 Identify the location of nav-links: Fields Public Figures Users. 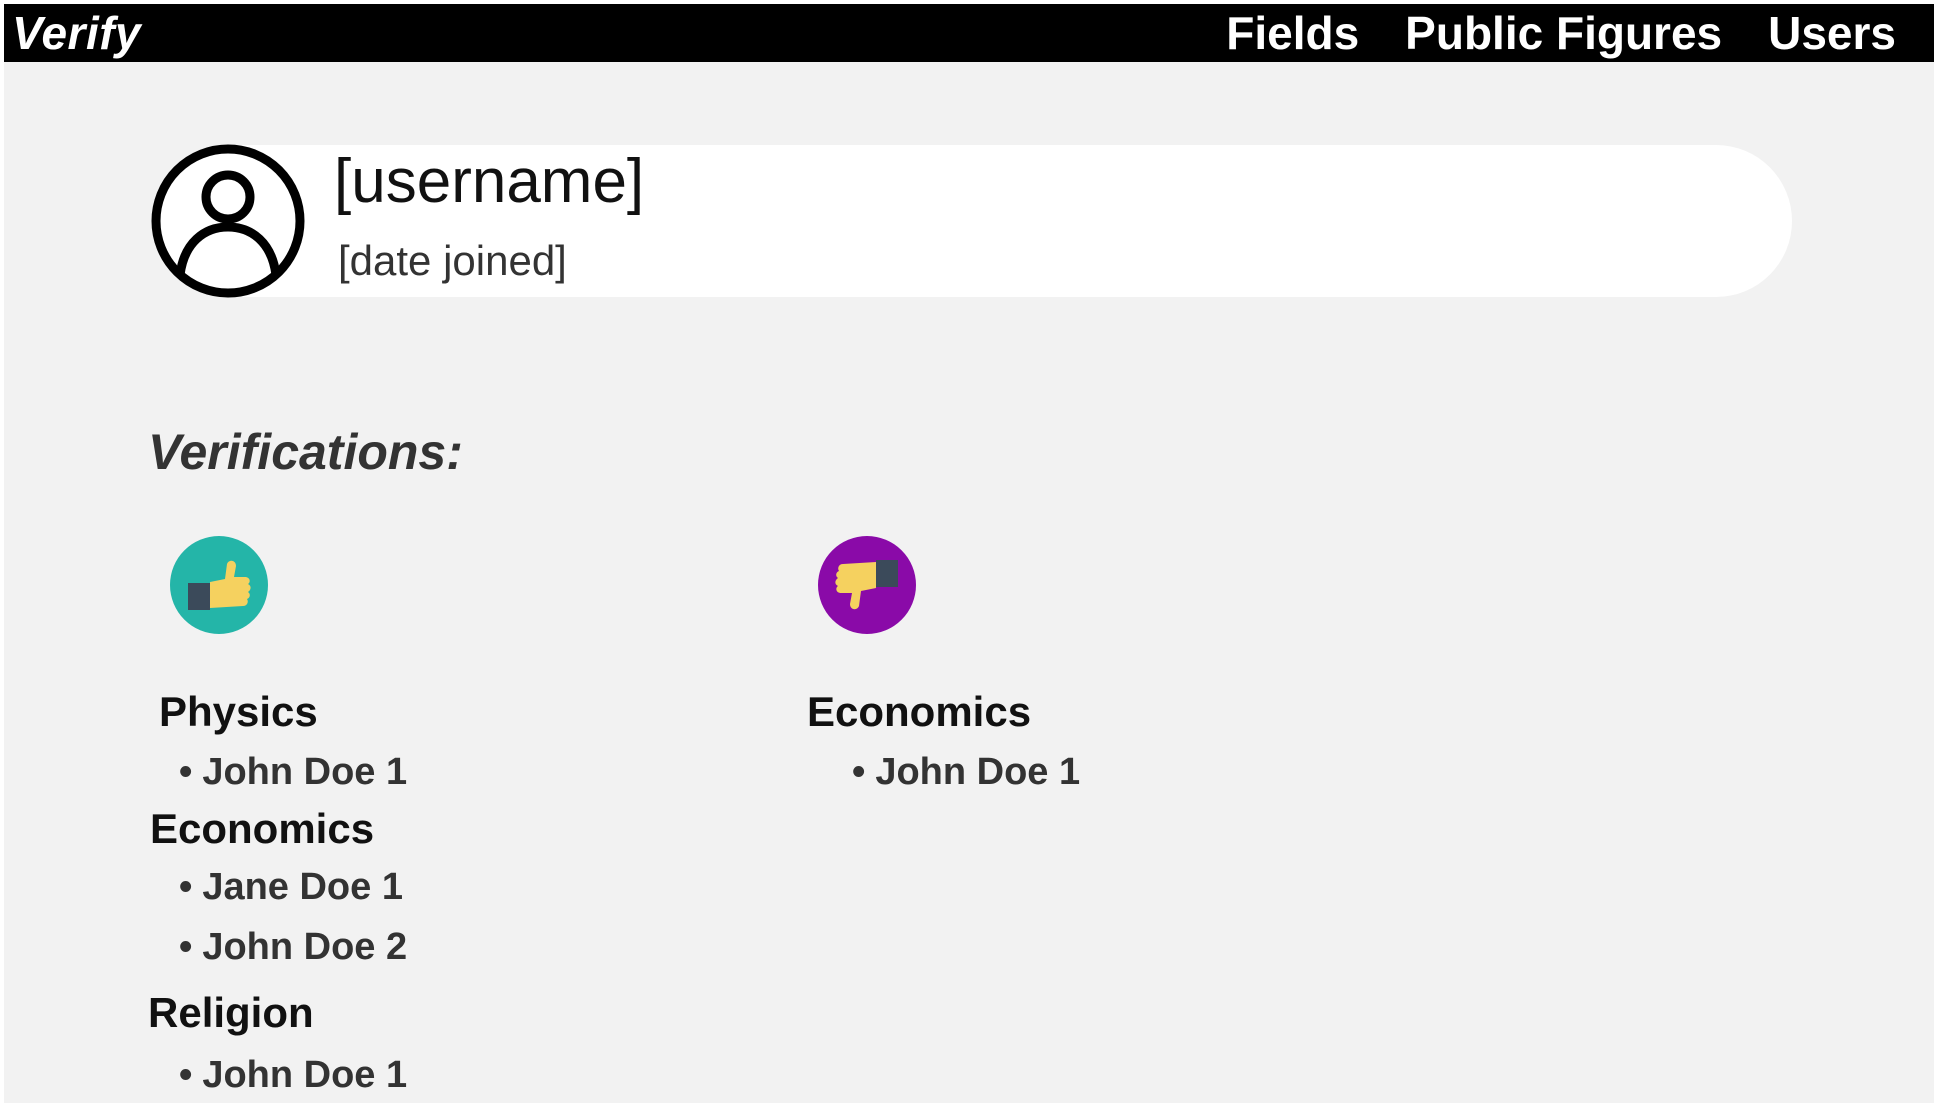
(1561, 33).